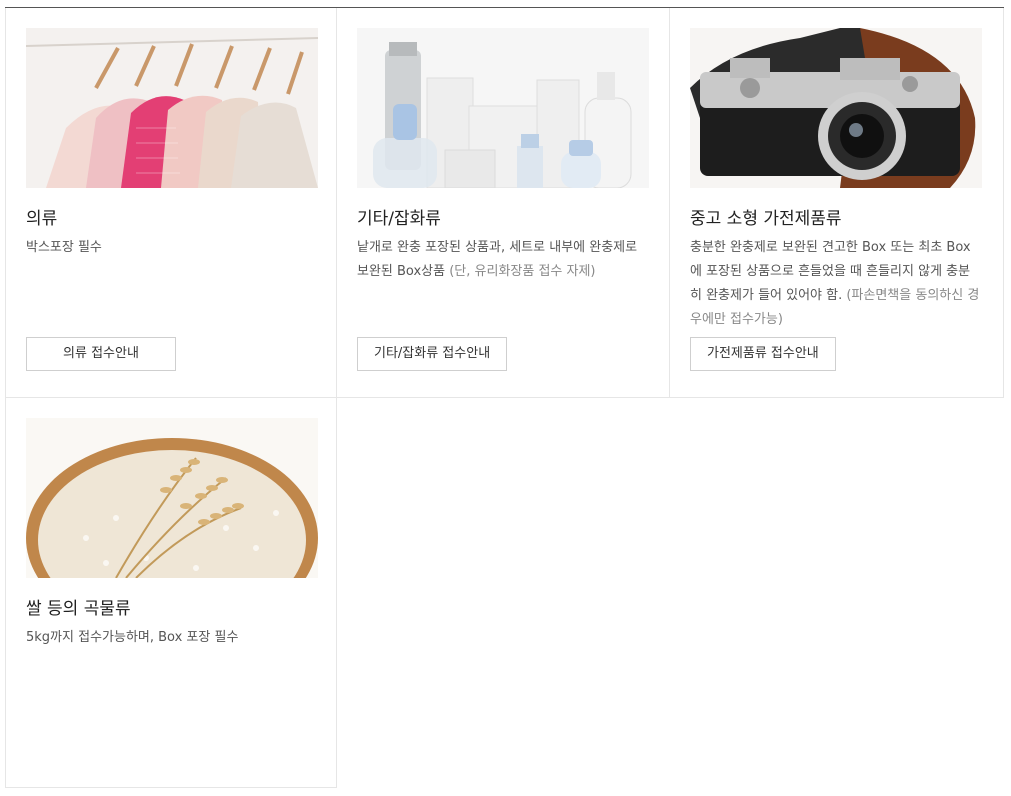 The width and height of the screenshot is (1011, 796). What do you see at coordinates (64, 247) in the screenshot?
I see `description-text: 박스포장 필수` at bounding box center [64, 247].